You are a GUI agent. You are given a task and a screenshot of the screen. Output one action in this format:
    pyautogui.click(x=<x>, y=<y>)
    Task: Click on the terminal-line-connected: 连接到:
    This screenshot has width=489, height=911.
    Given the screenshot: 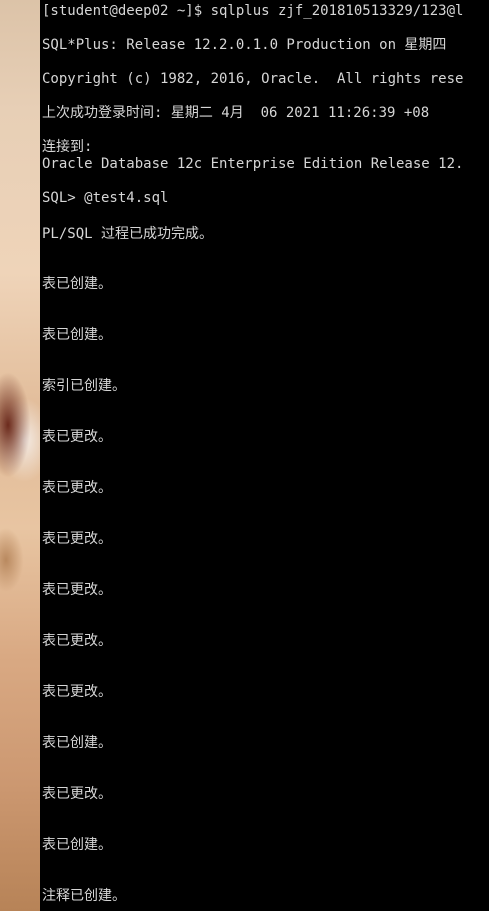 What is the action you would take?
    pyautogui.click(x=67, y=147)
    